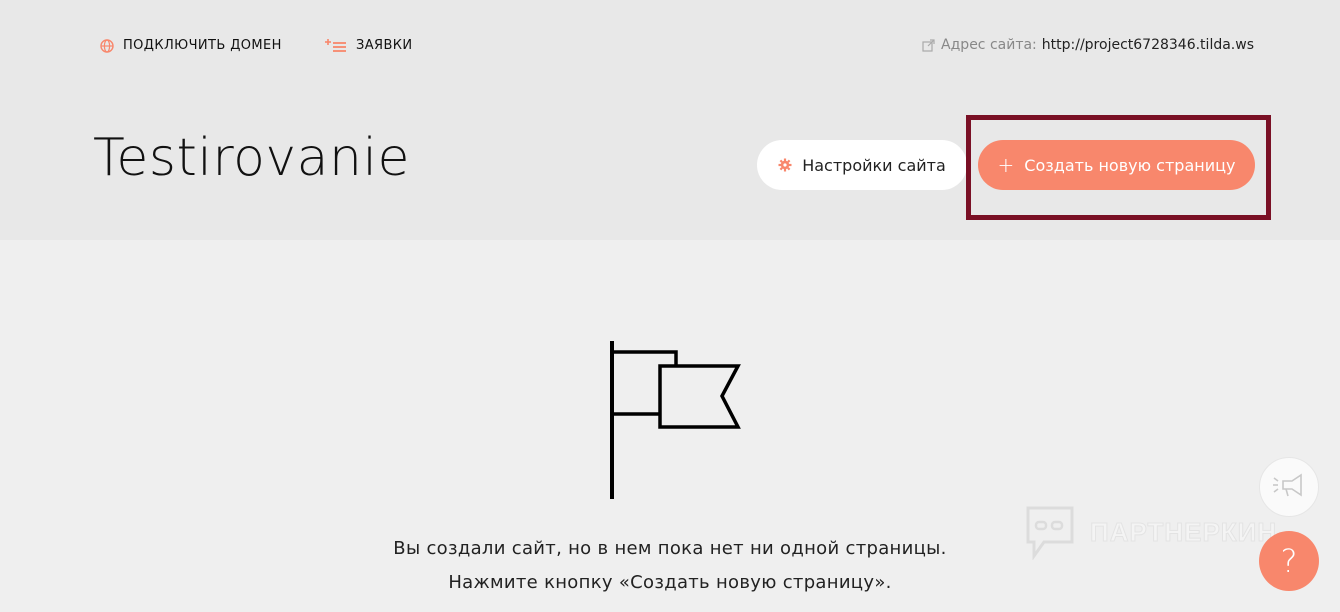 The height and width of the screenshot is (612, 1340). I want to click on globe-icon, so click(107, 45).